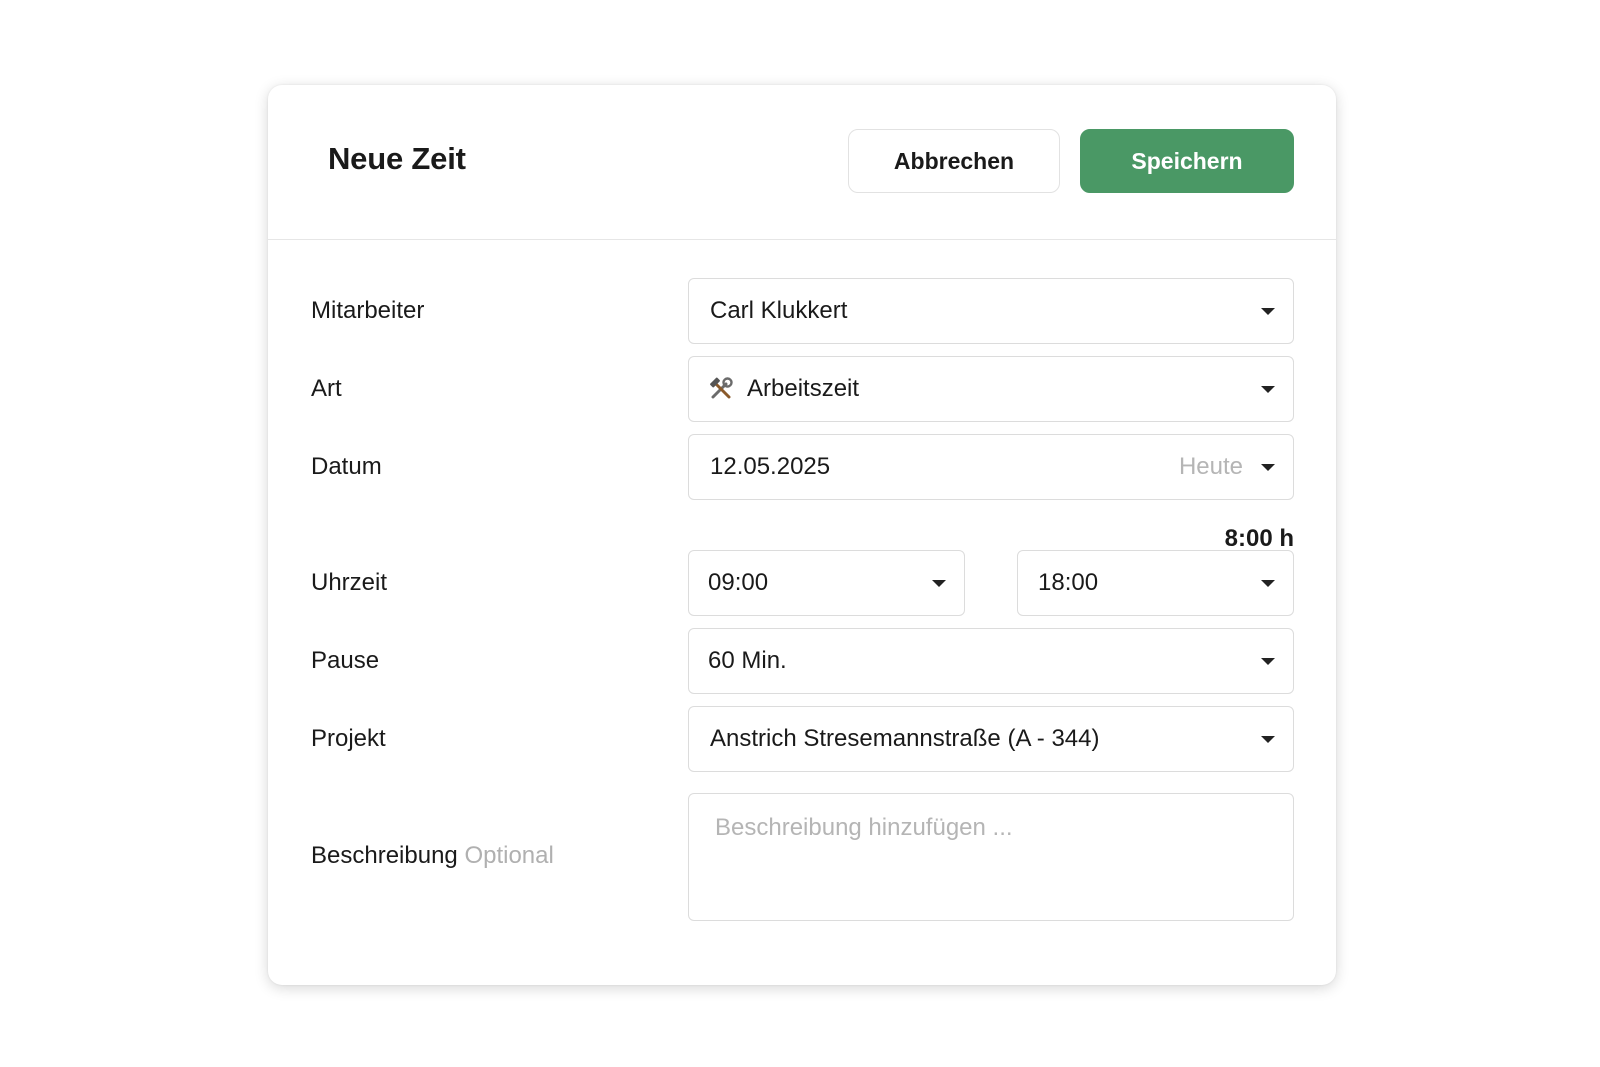 The image size is (1600, 1067). I want to click on dialog-header: Neue Zeit Abbrechen Speichern, so click(802, 162).